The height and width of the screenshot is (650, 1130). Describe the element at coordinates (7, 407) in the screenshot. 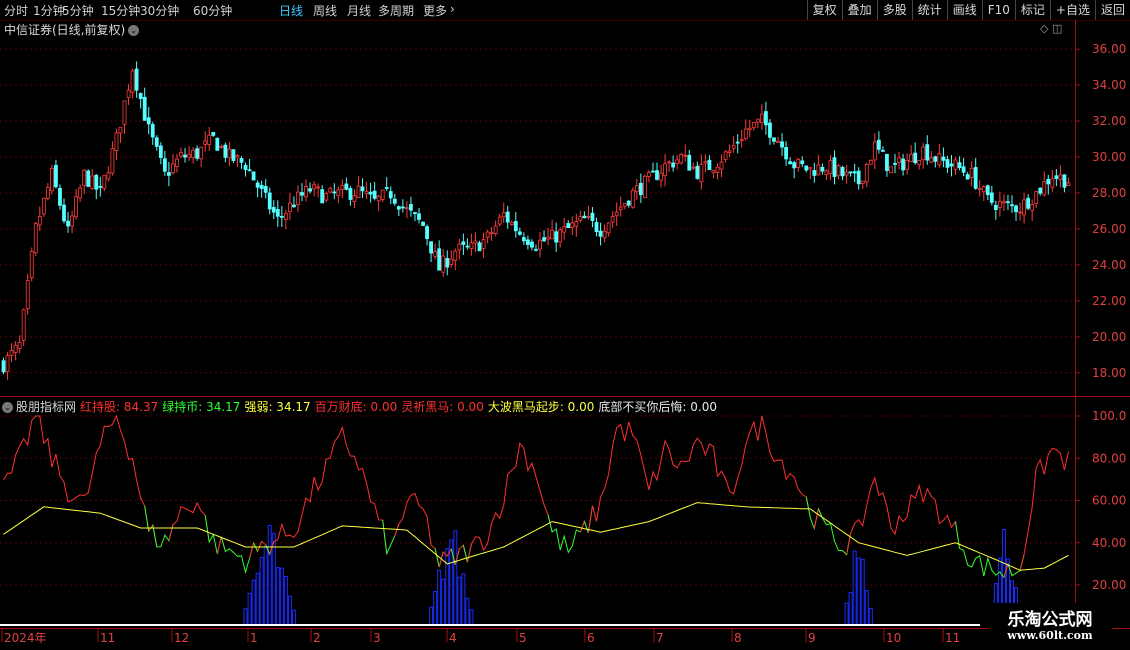

I see `indicator-collapse-icon: ⌄` at that location.